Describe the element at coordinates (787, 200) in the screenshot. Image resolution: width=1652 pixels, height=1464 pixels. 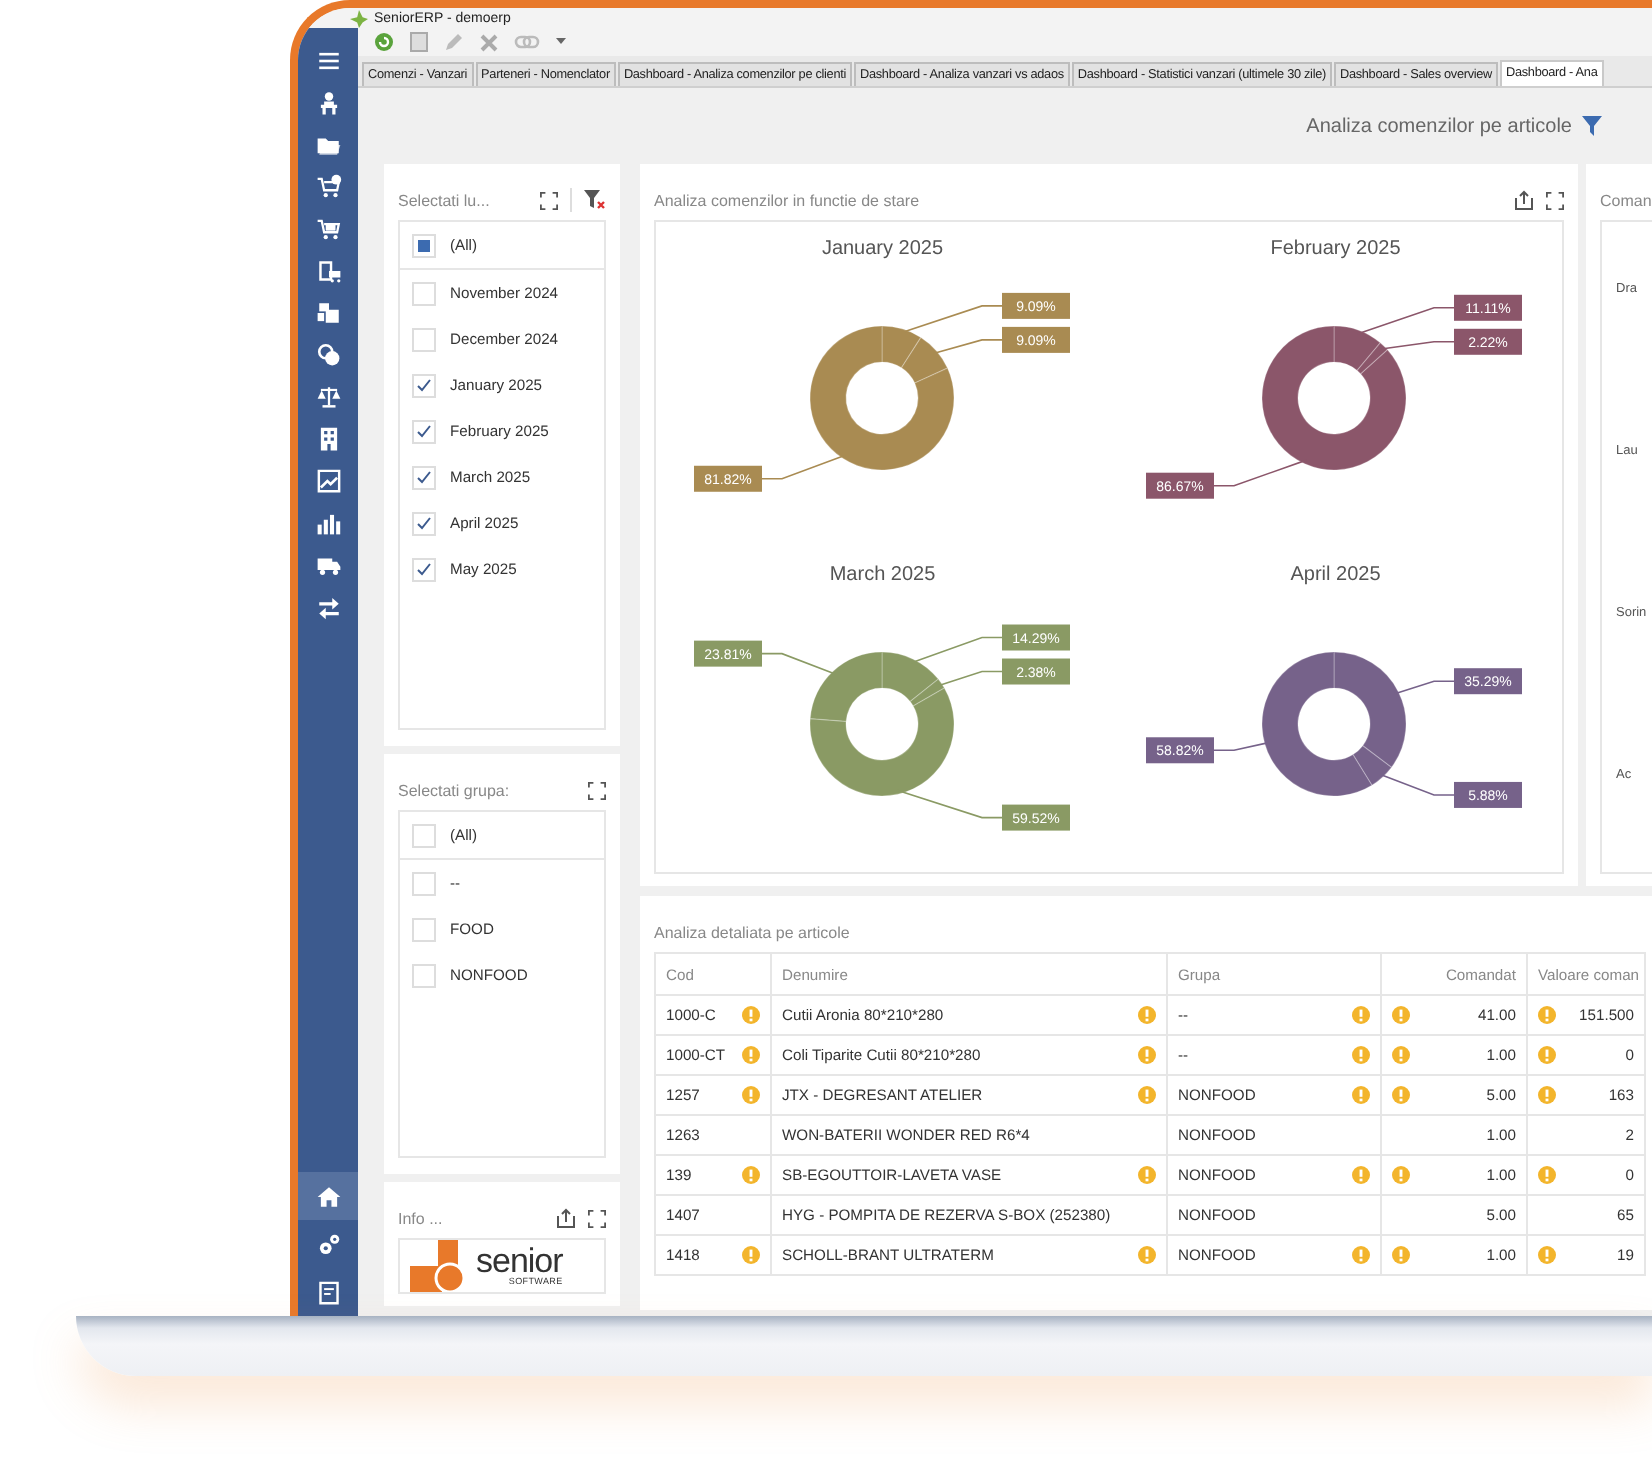
I see `panel-title: Analiza comenzilor in functie de stare` at that location.